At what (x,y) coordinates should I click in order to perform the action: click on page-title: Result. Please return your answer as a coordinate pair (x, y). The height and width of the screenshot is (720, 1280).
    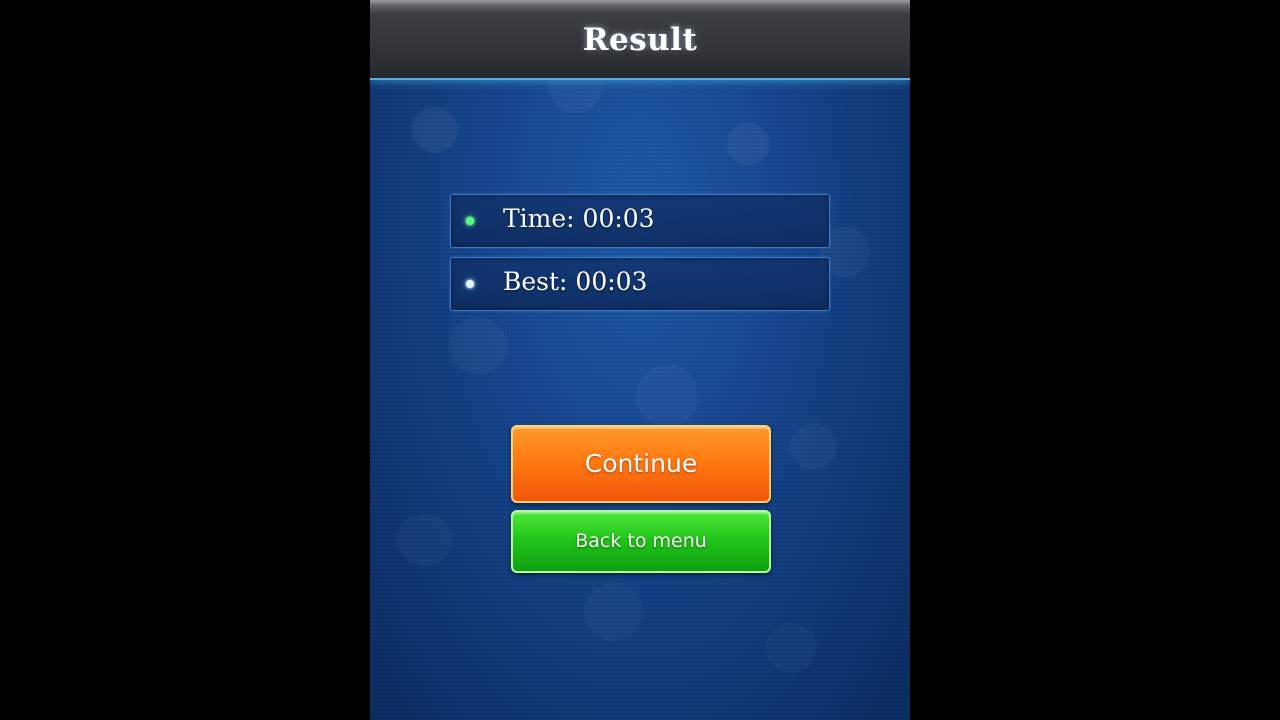
    Looking at the image, I should click on (640, 40).